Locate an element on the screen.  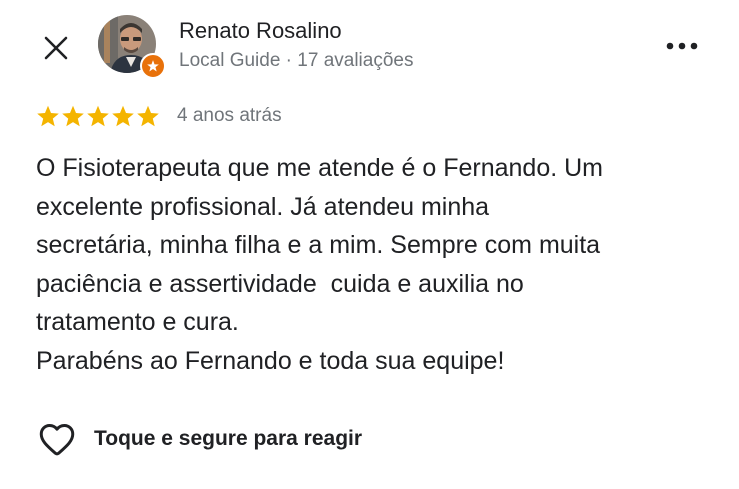
review-rating: 4 anos atrás is located at coordinates (159, 116).